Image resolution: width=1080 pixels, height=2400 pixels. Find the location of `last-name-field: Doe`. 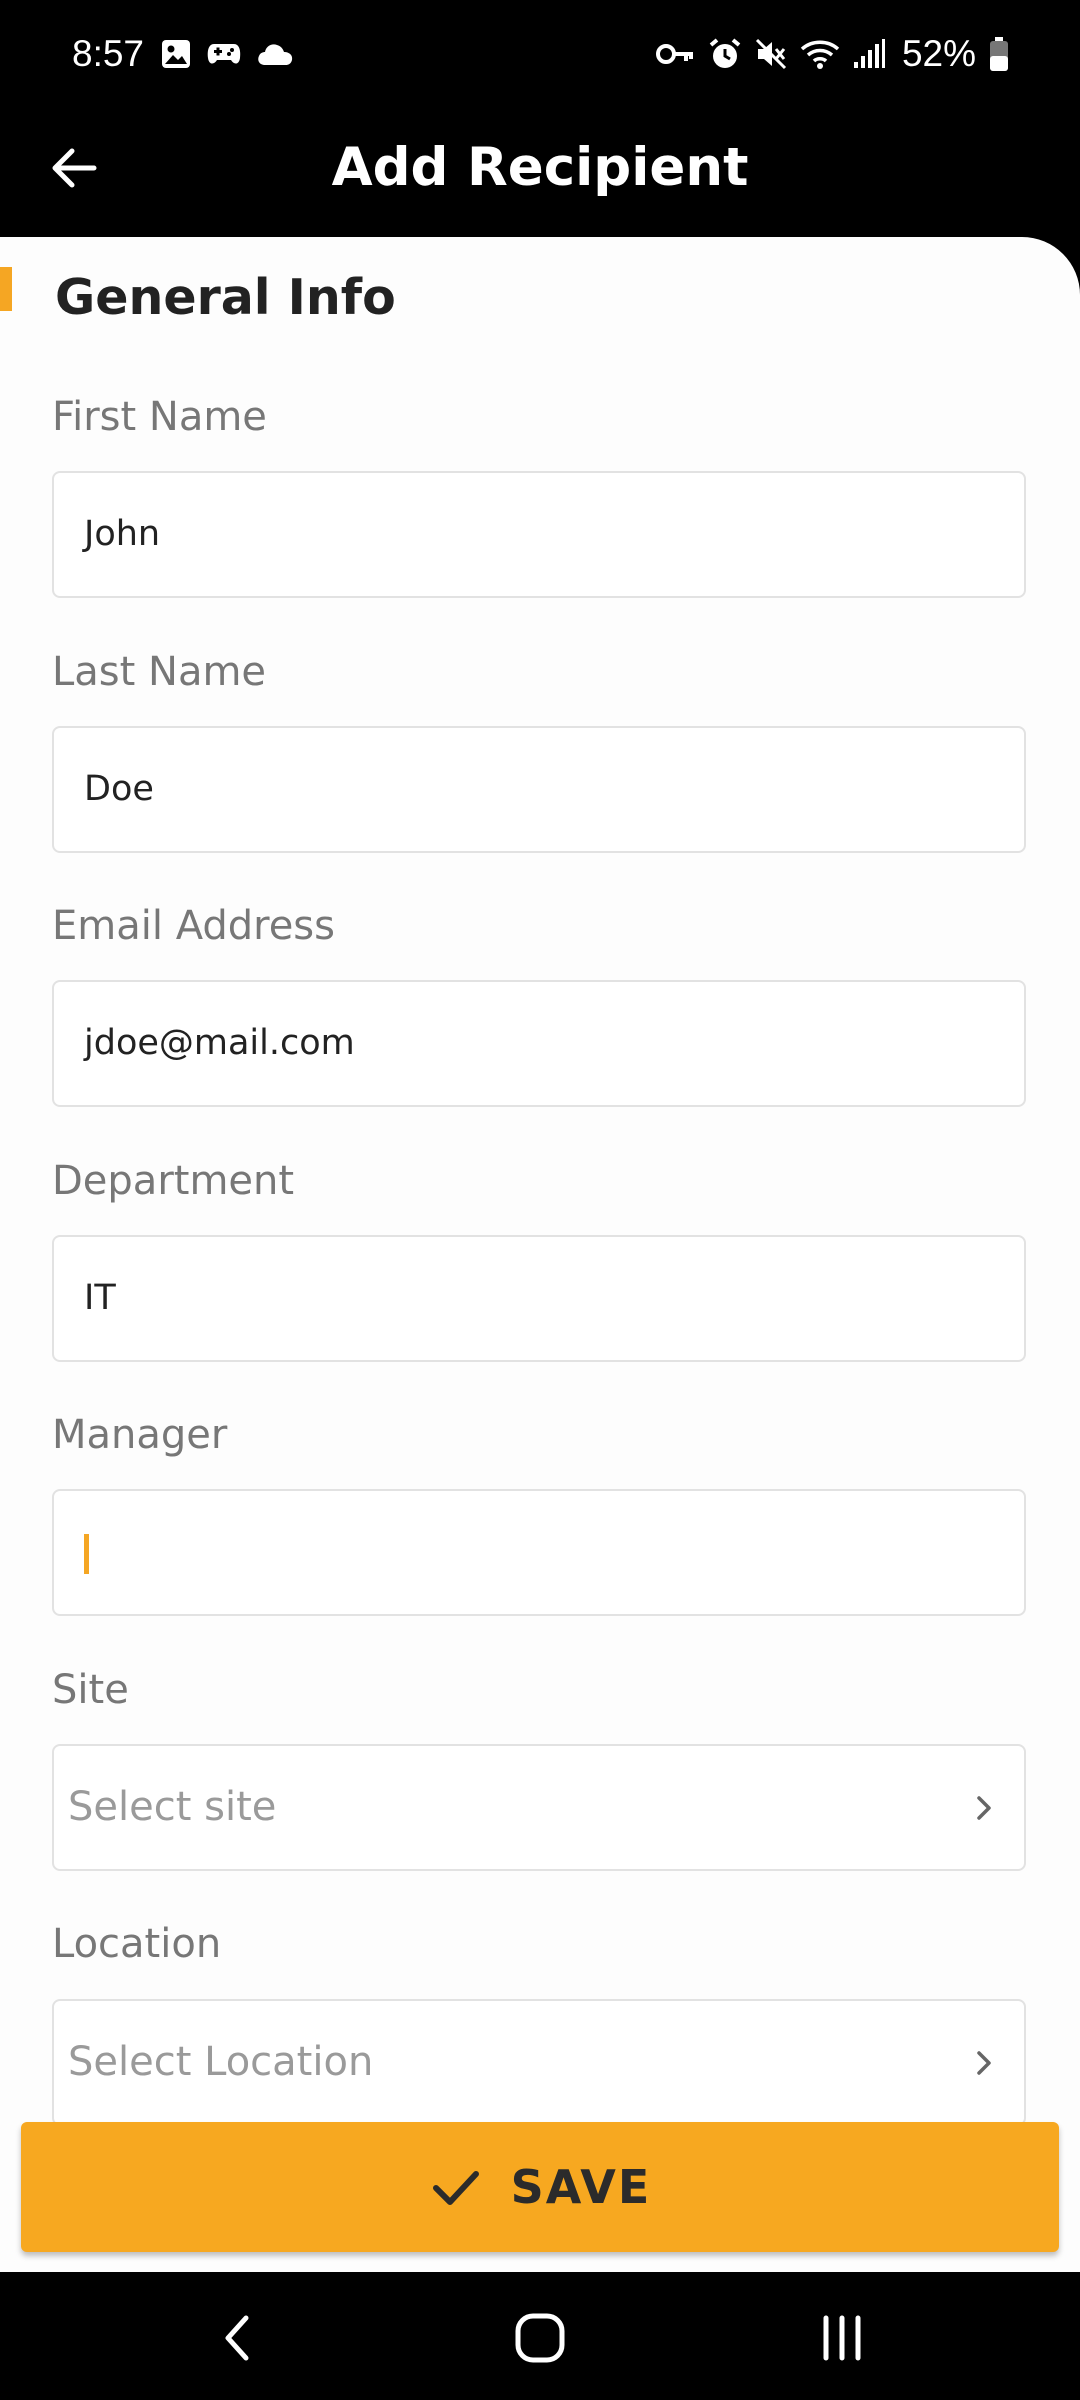

last-name-field: Doe is located at coordinates (539, 789).